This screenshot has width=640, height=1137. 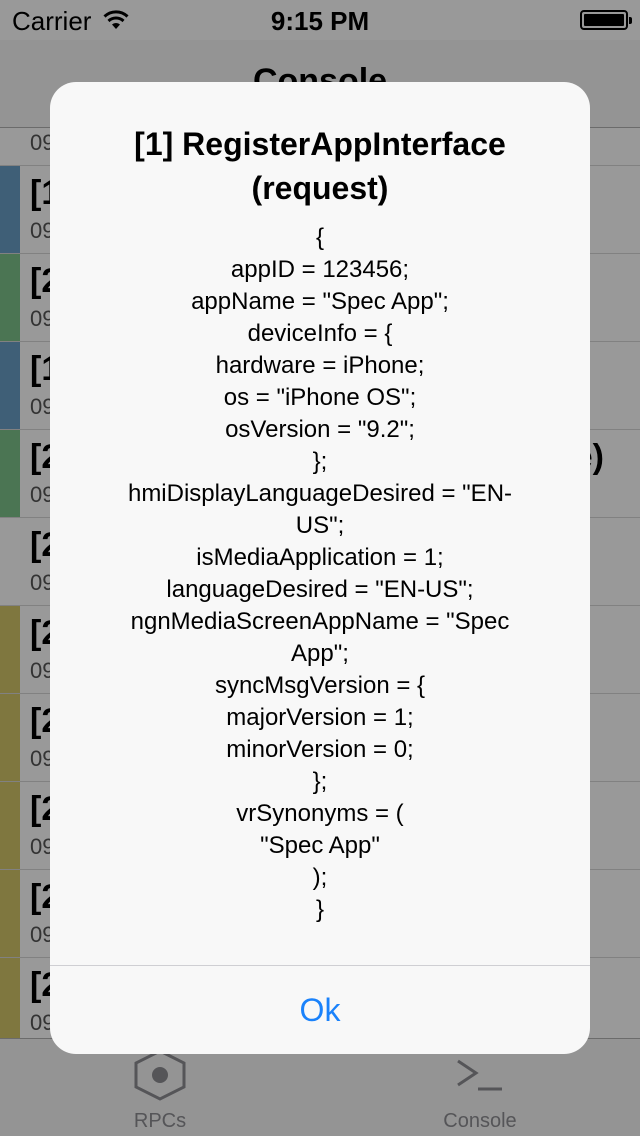 What do you see at coordinates (320, 653) in the screenshot?
I see `message-line: App";` at bounding box center [320, 653].